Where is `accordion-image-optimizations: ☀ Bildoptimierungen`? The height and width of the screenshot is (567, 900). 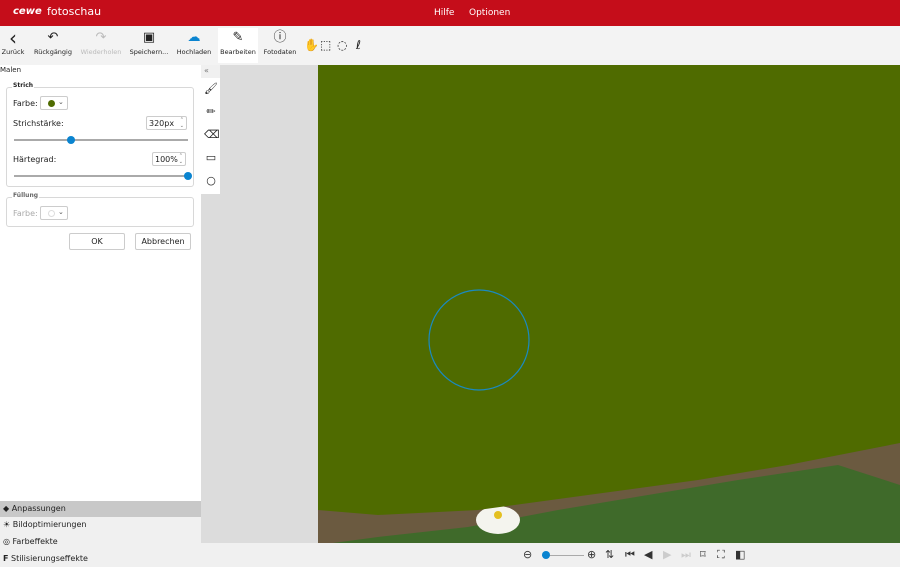
accordion-image-optimizations: ☀ Bildoptimierungen is located at coordinates (100, 525).